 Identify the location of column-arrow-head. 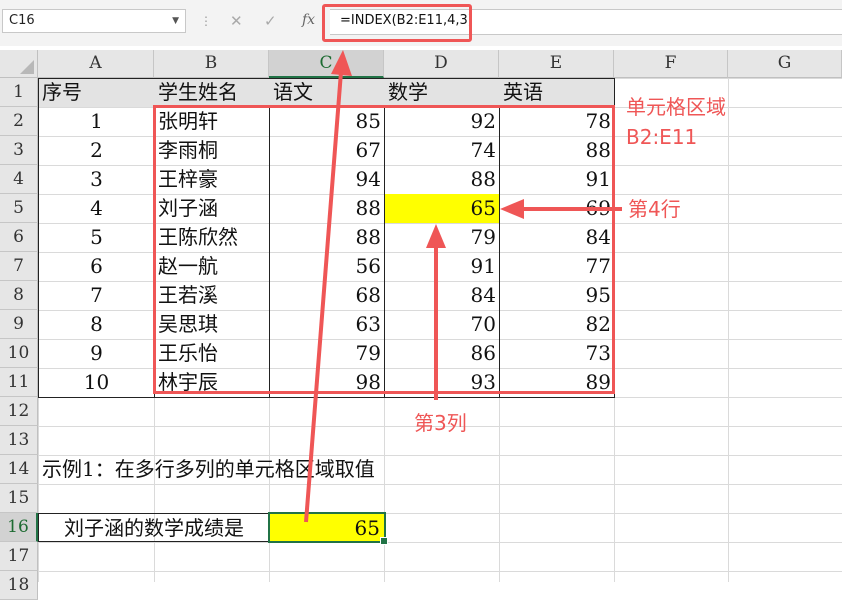
(436, 236).